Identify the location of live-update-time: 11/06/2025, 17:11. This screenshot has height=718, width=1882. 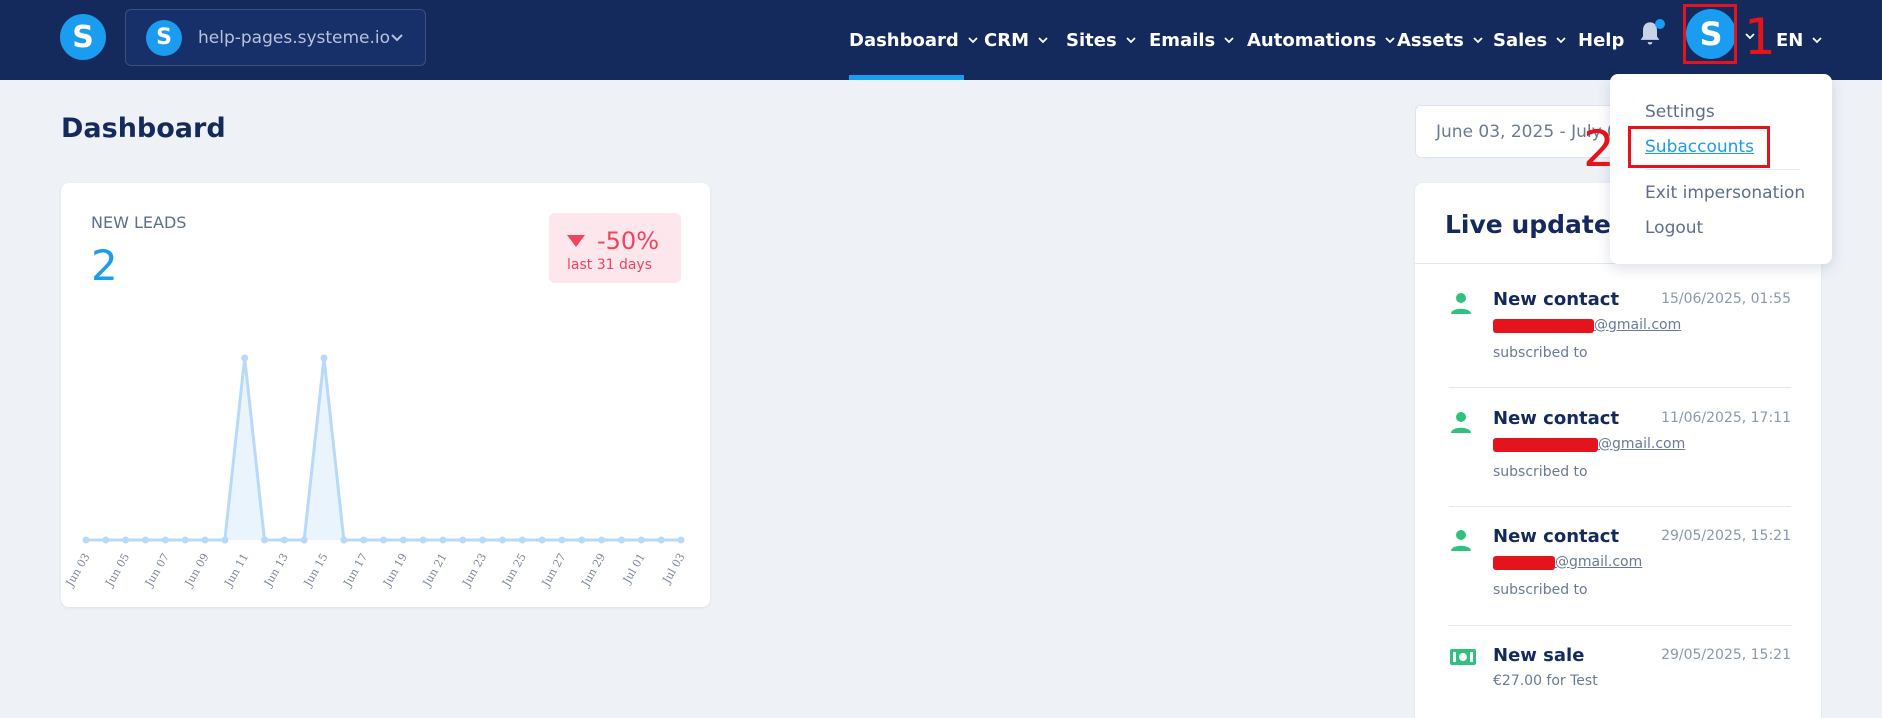
(1726, 418).